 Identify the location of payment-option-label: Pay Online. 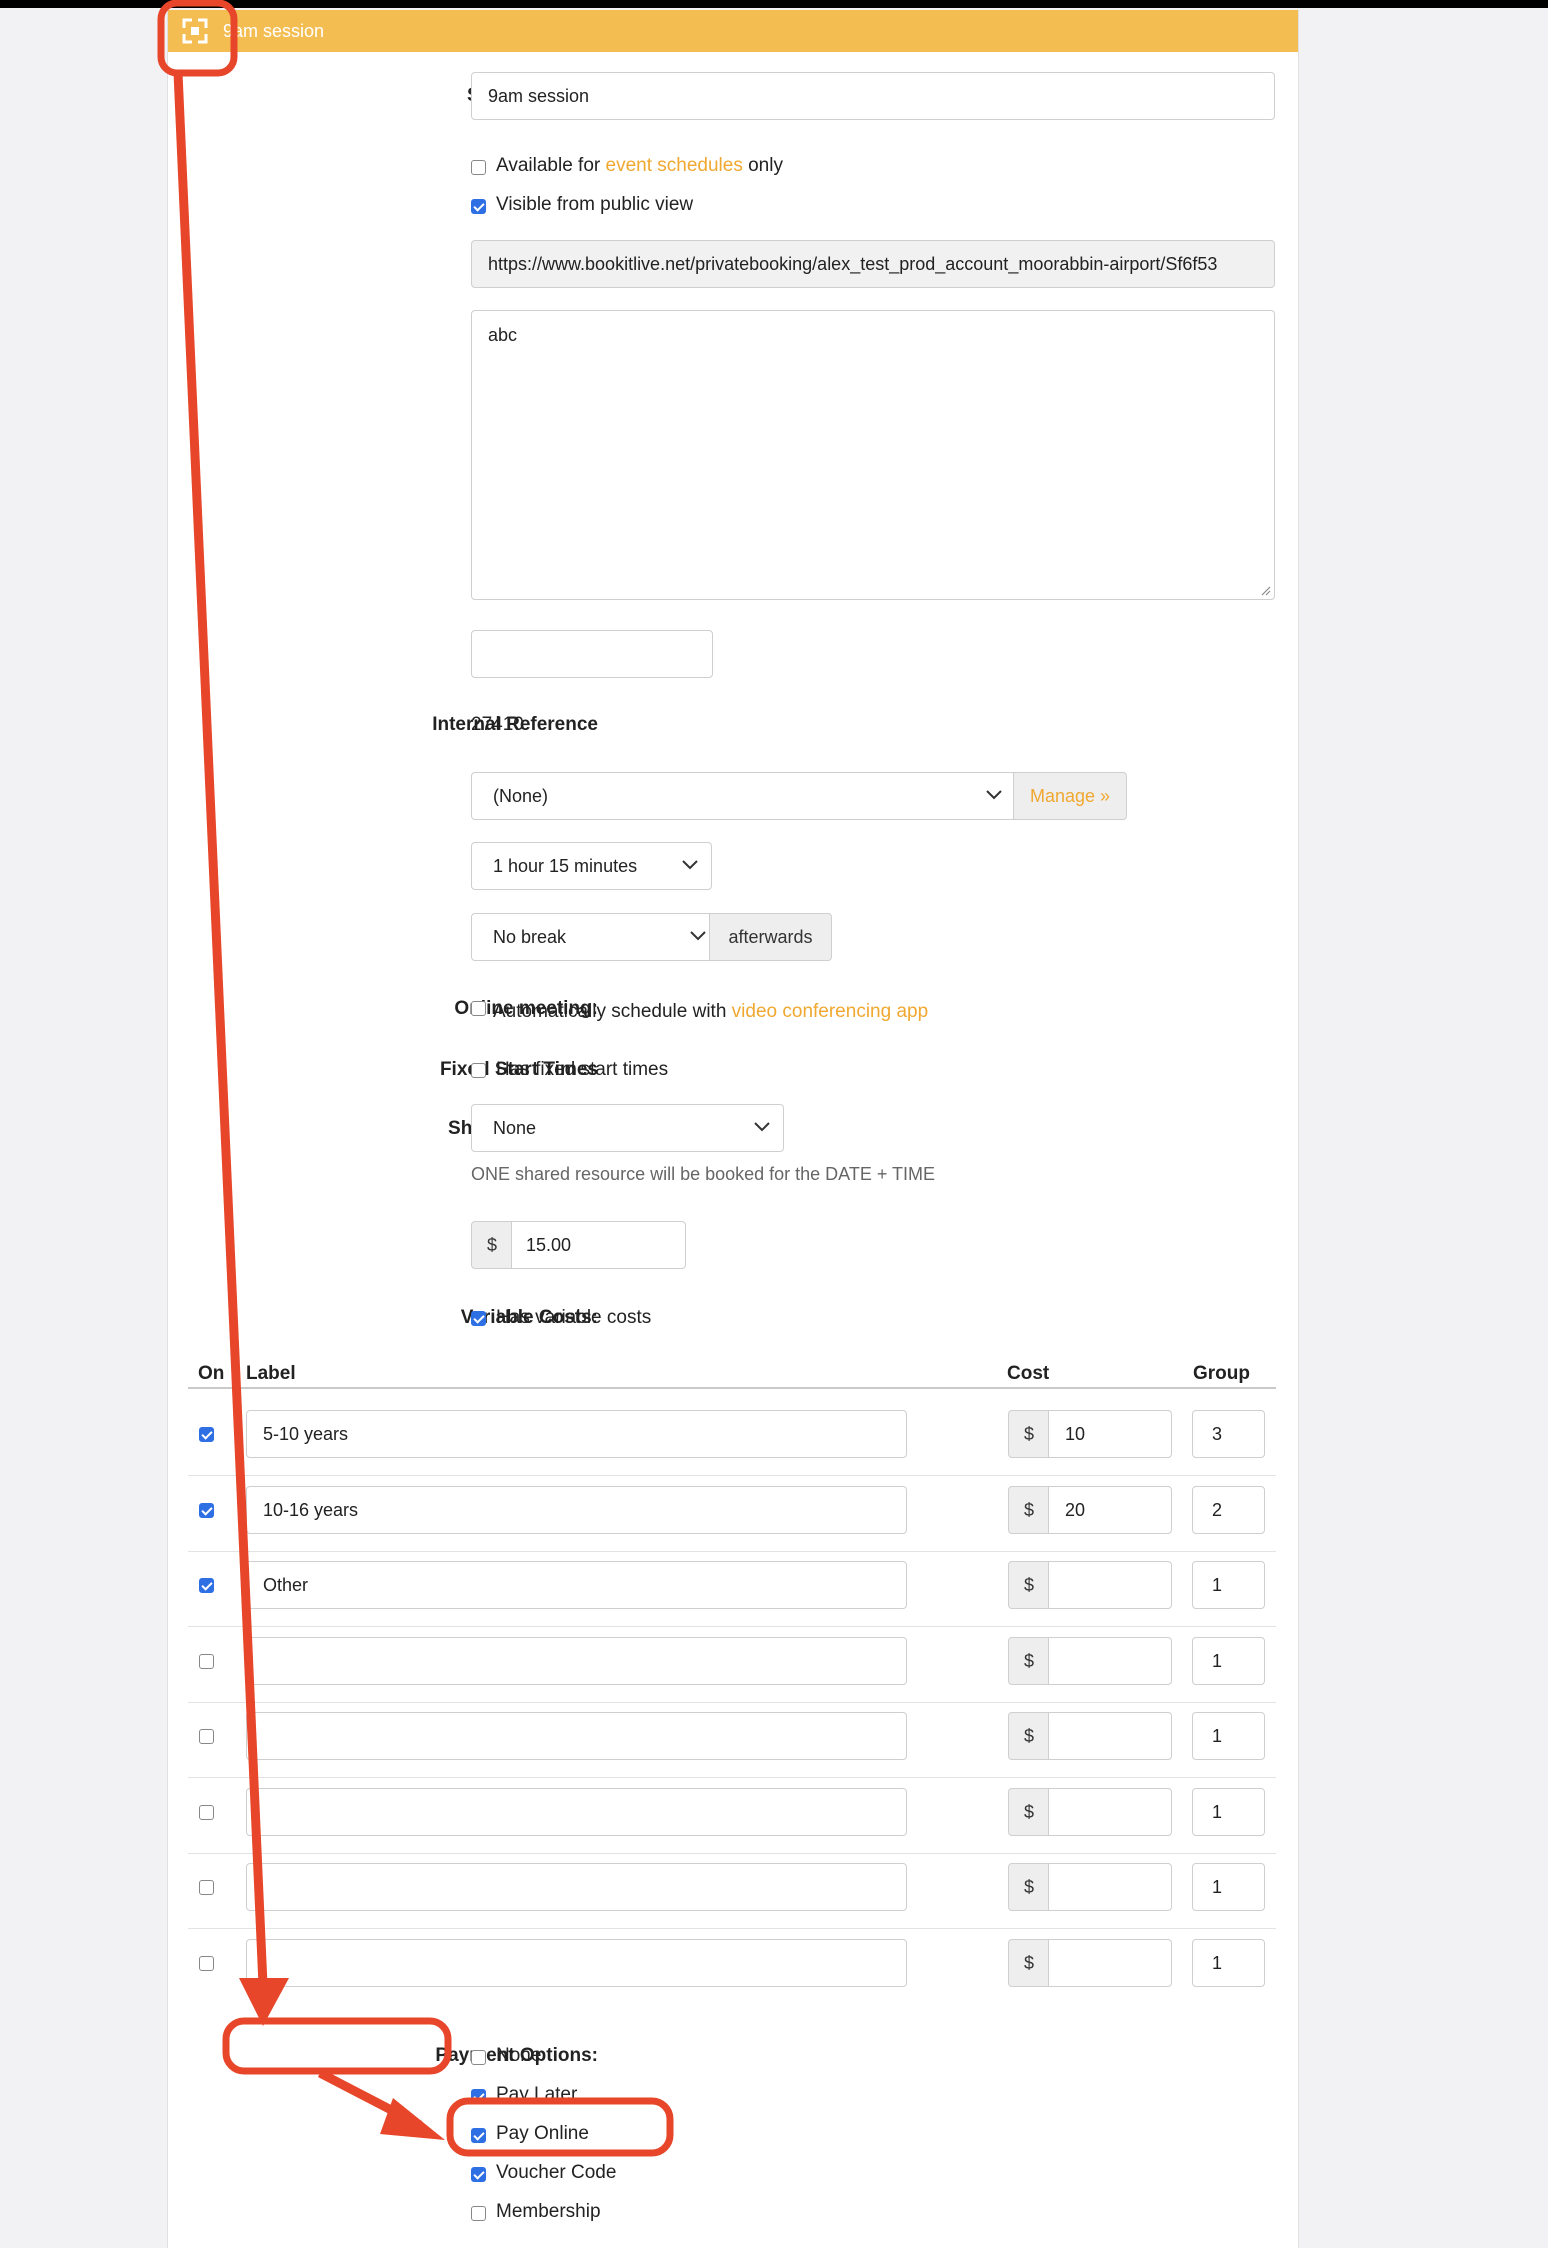
(542, 2133).